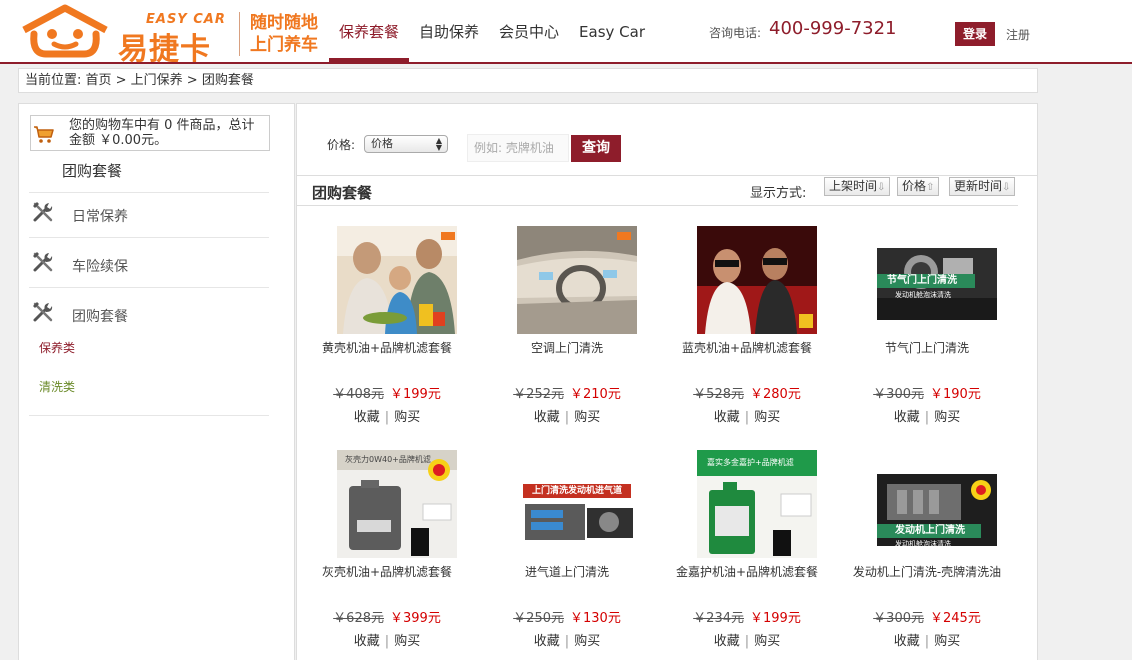  Describe the element at coordinates (927, 571) in the screenshot. I see `product-name: 发动机上门清洗-壳牌清洗油` at that location.